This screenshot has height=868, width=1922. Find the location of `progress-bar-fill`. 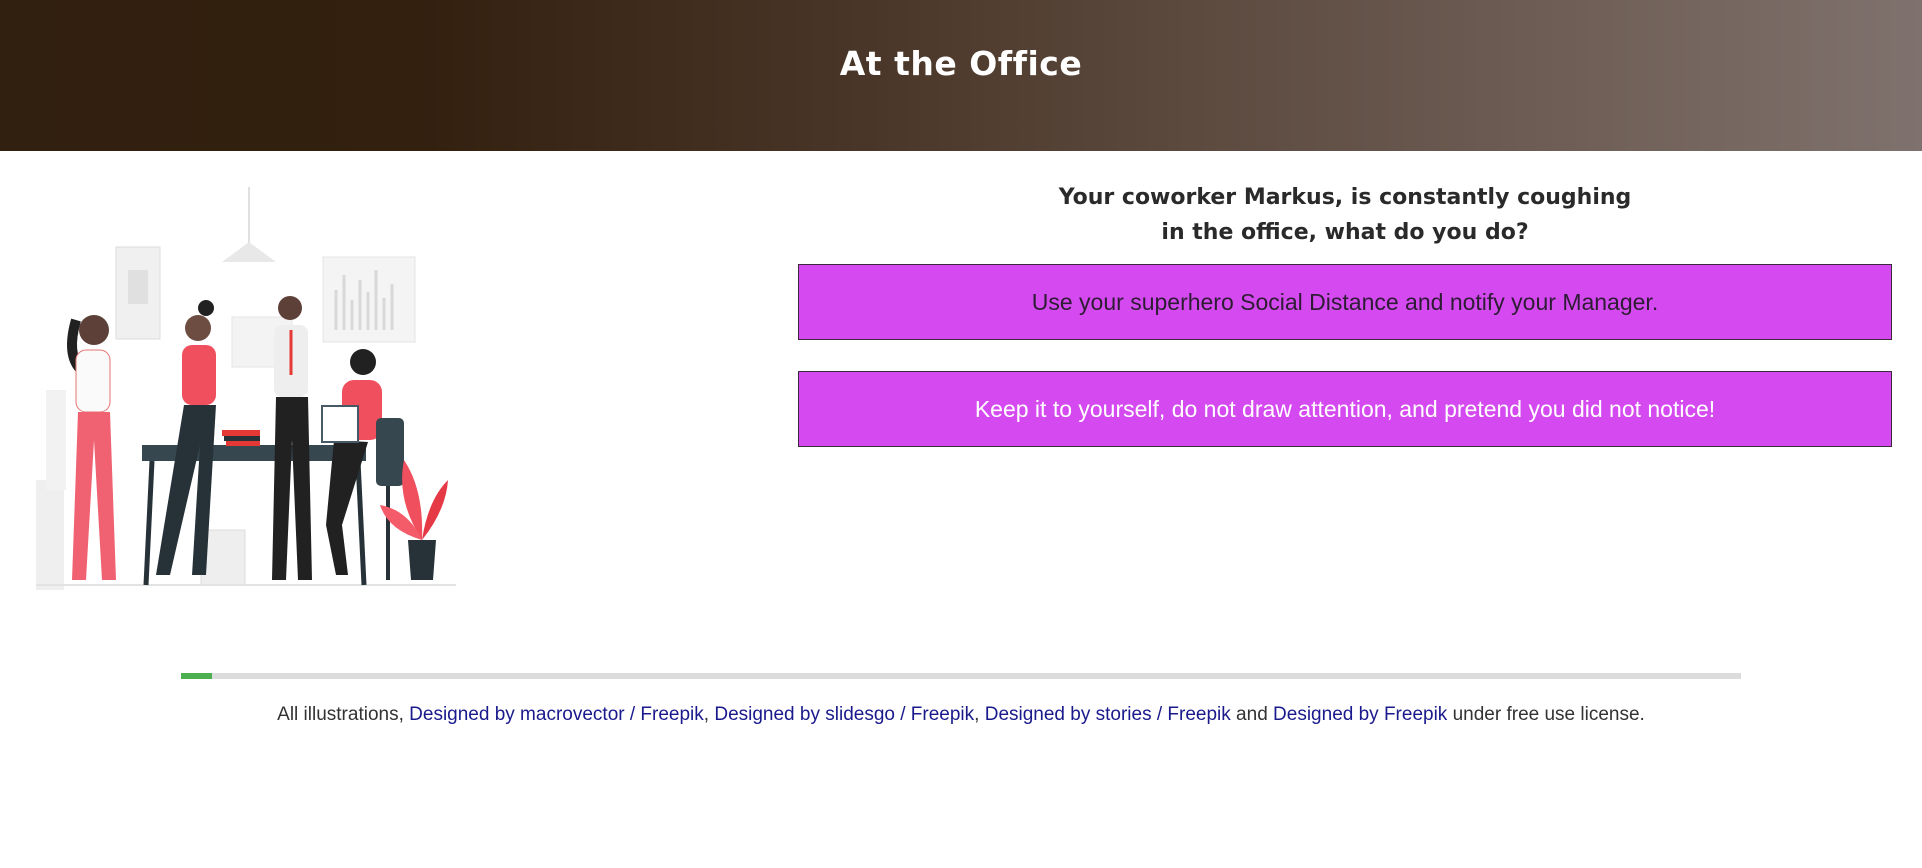

progress-bar-fill is located at coordinates (197, 676).